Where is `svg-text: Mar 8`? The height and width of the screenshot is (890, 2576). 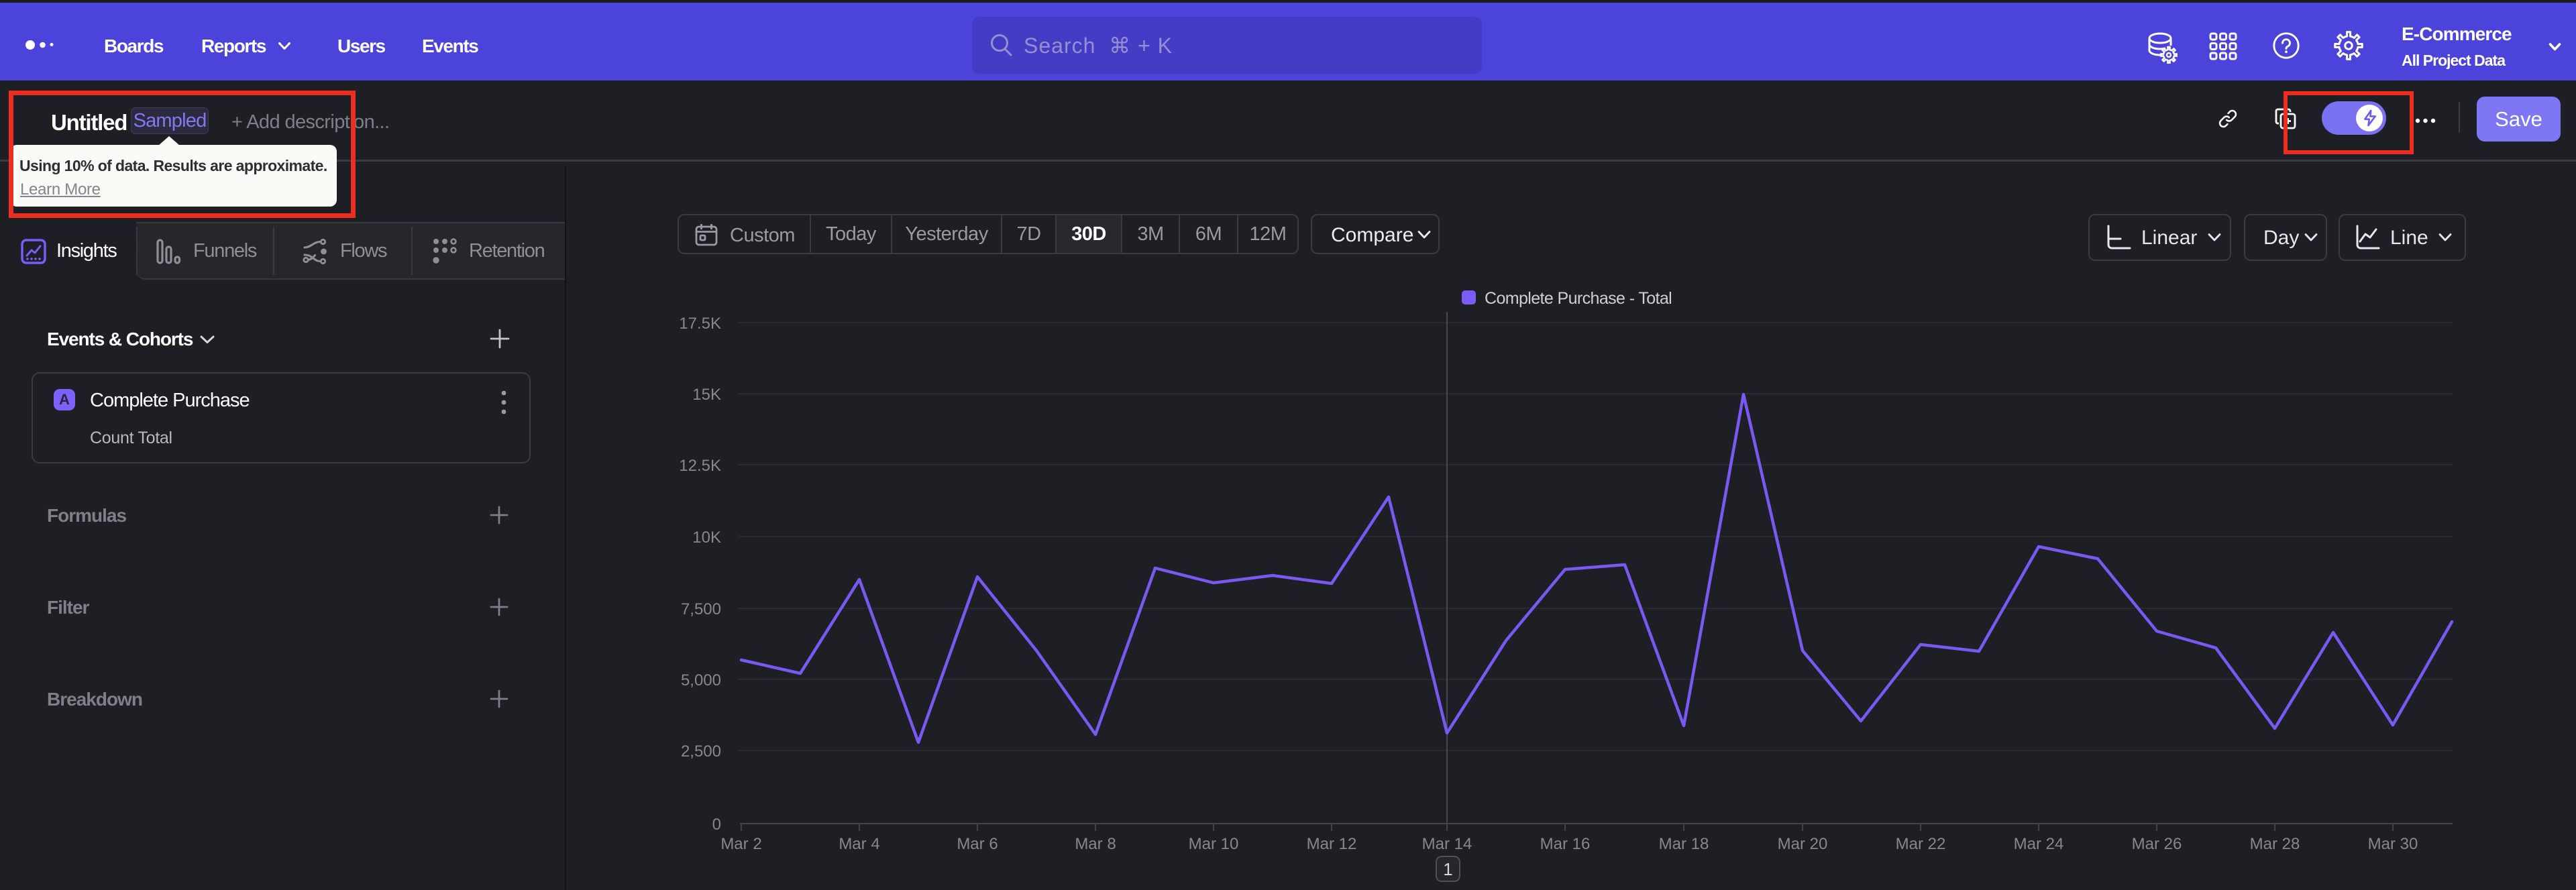
svg-text: Mar 8 is located at coordinates (1095, 844).